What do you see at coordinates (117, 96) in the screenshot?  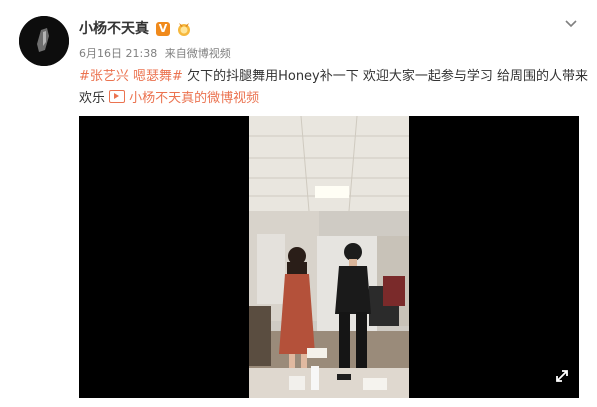 I see `video-link-icon` at bounding box center [117, 96].